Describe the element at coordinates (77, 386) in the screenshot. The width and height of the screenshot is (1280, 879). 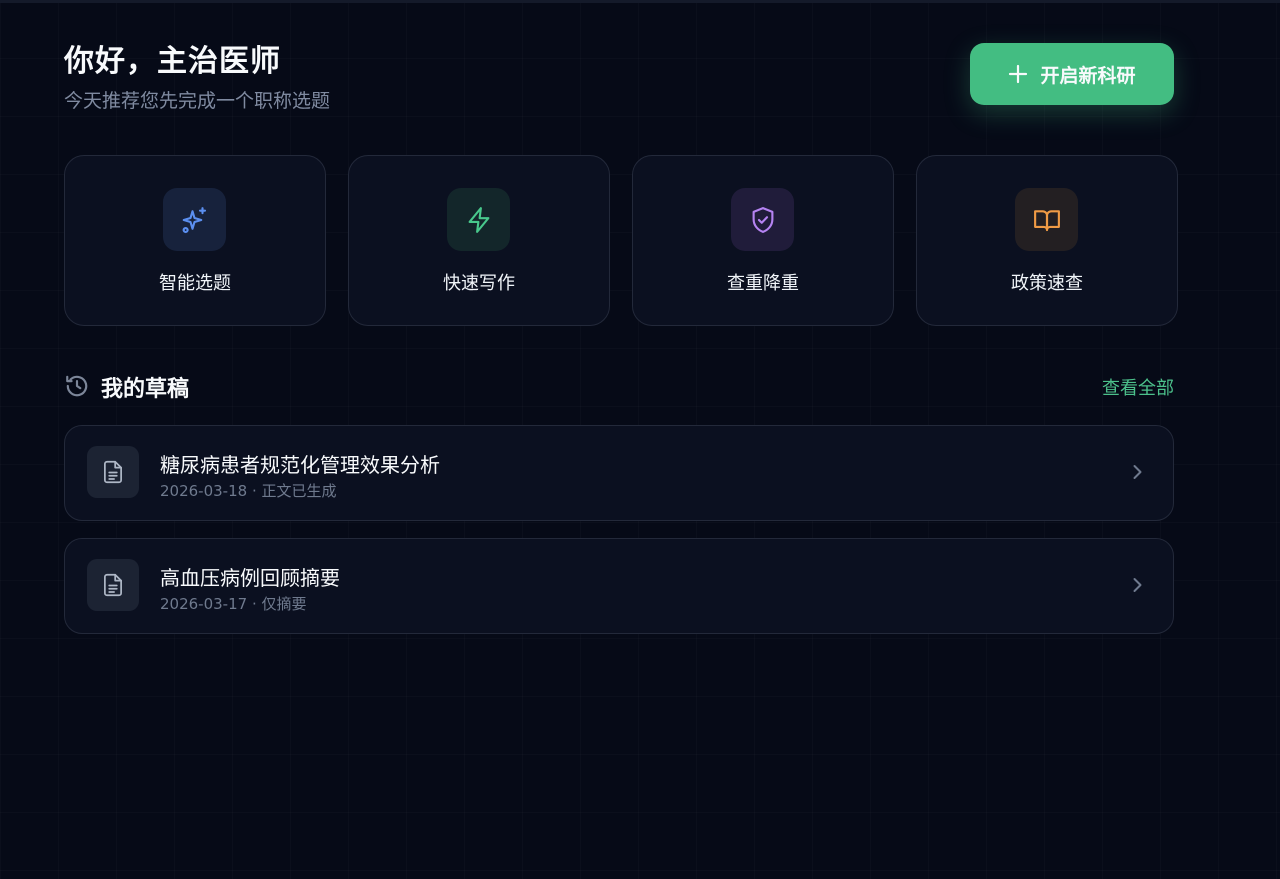
I see `history-icon` at that location.